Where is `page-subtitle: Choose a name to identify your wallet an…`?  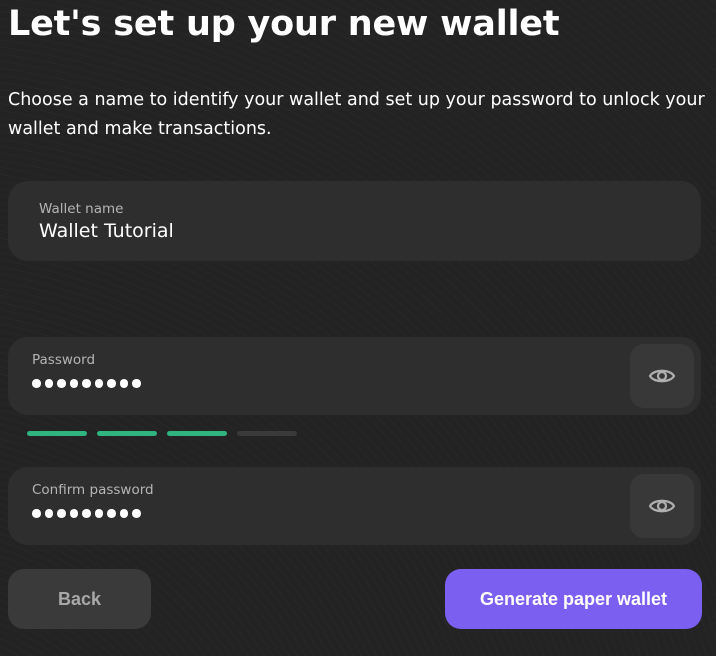 page-subtitle: Choose a name to identify your wallet an… is located at coordinates (356, 114).